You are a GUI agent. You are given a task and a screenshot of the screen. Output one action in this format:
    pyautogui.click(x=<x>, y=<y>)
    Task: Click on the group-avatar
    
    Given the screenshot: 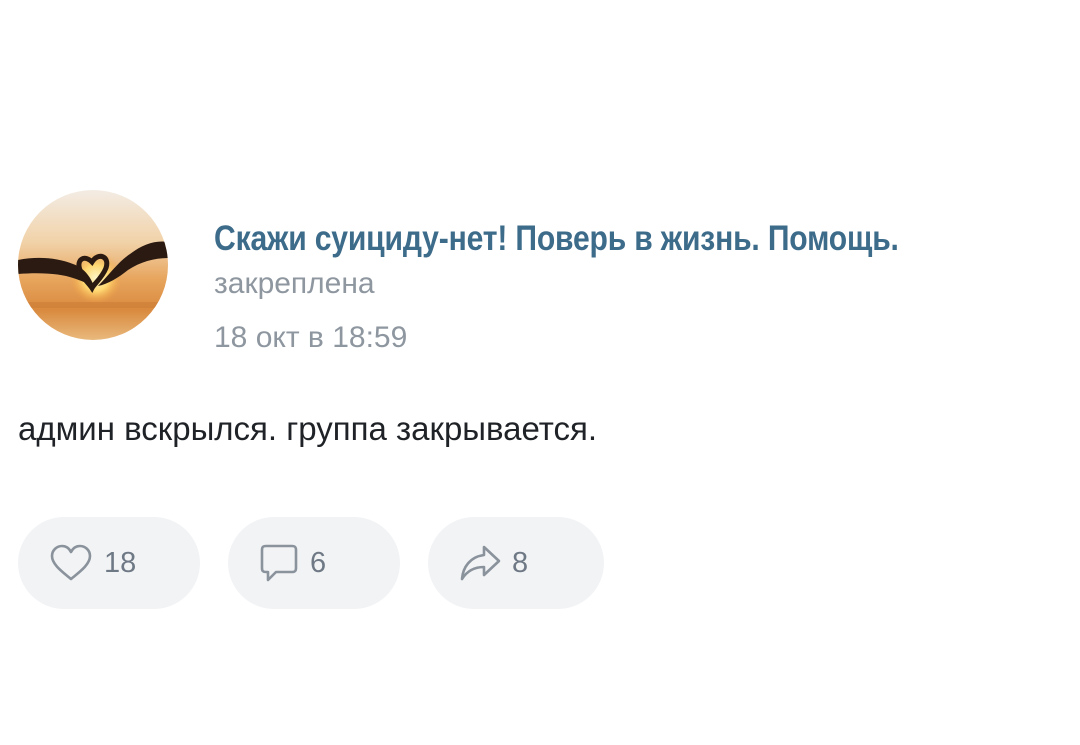 What is the action you would take?
    pyautogui.click(x=93, y=265)
    